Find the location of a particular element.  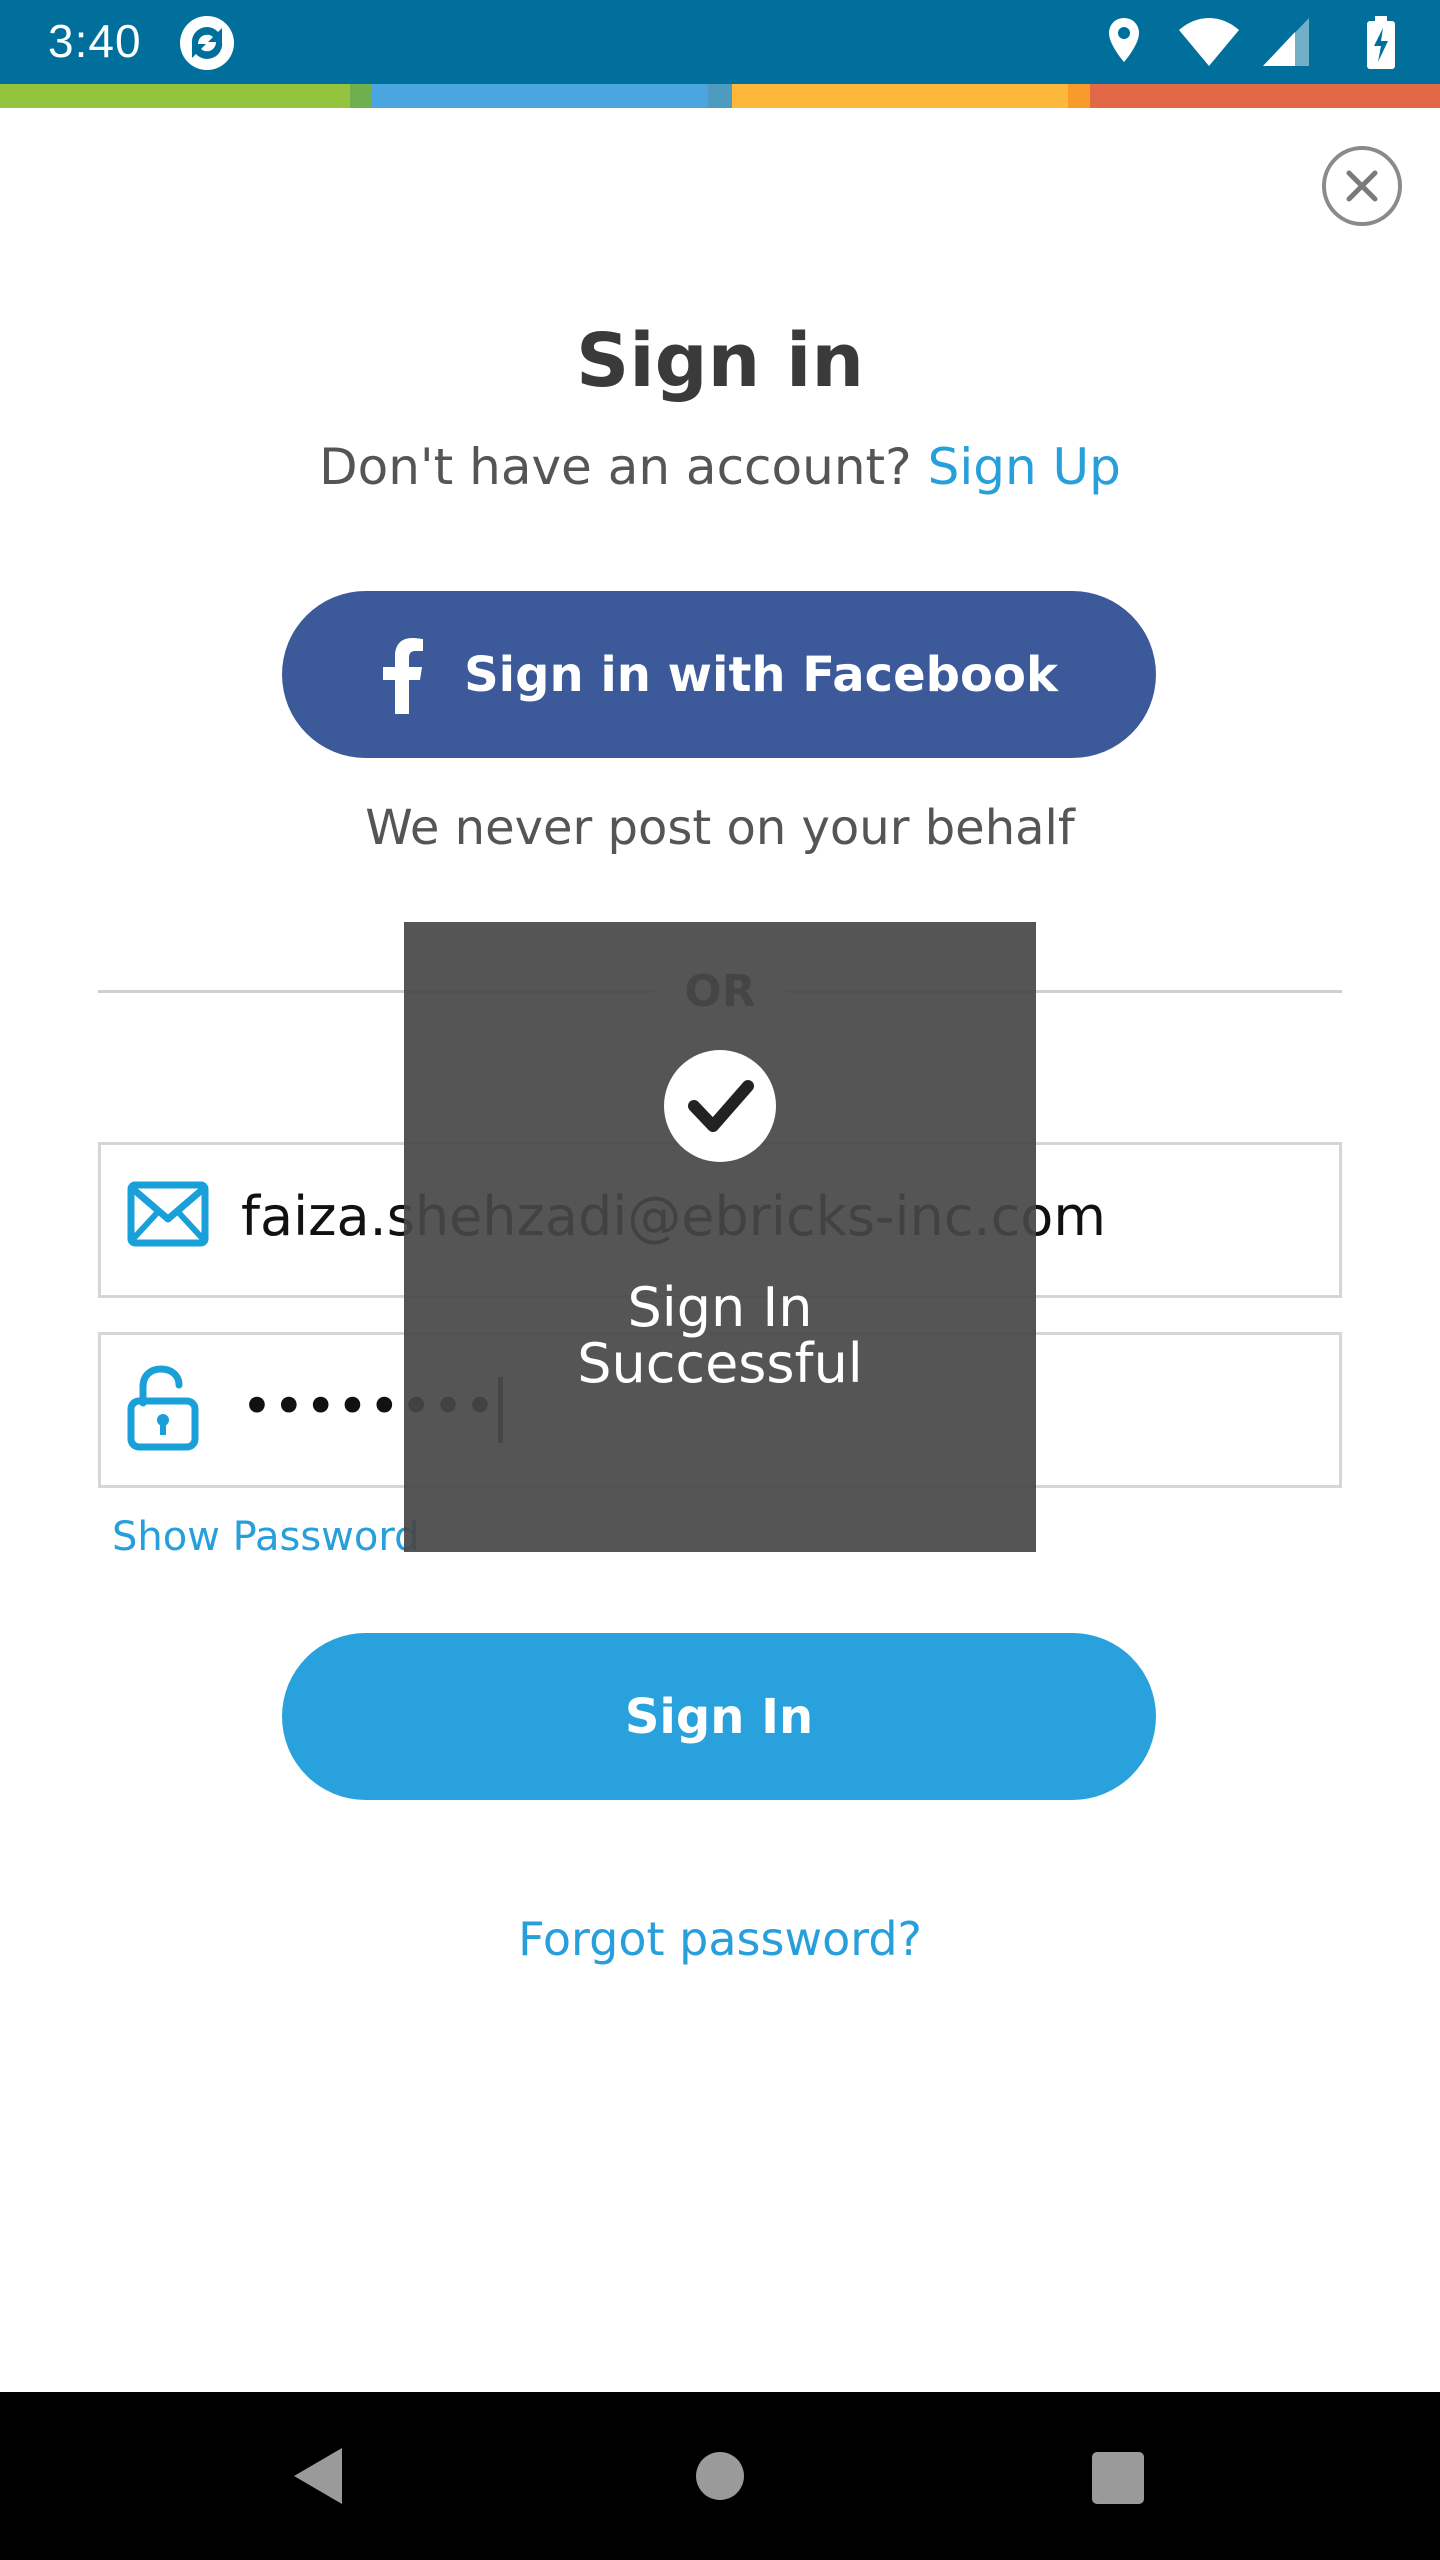

show-password-toggle: Show Password is located at coordinates (265, 1537).